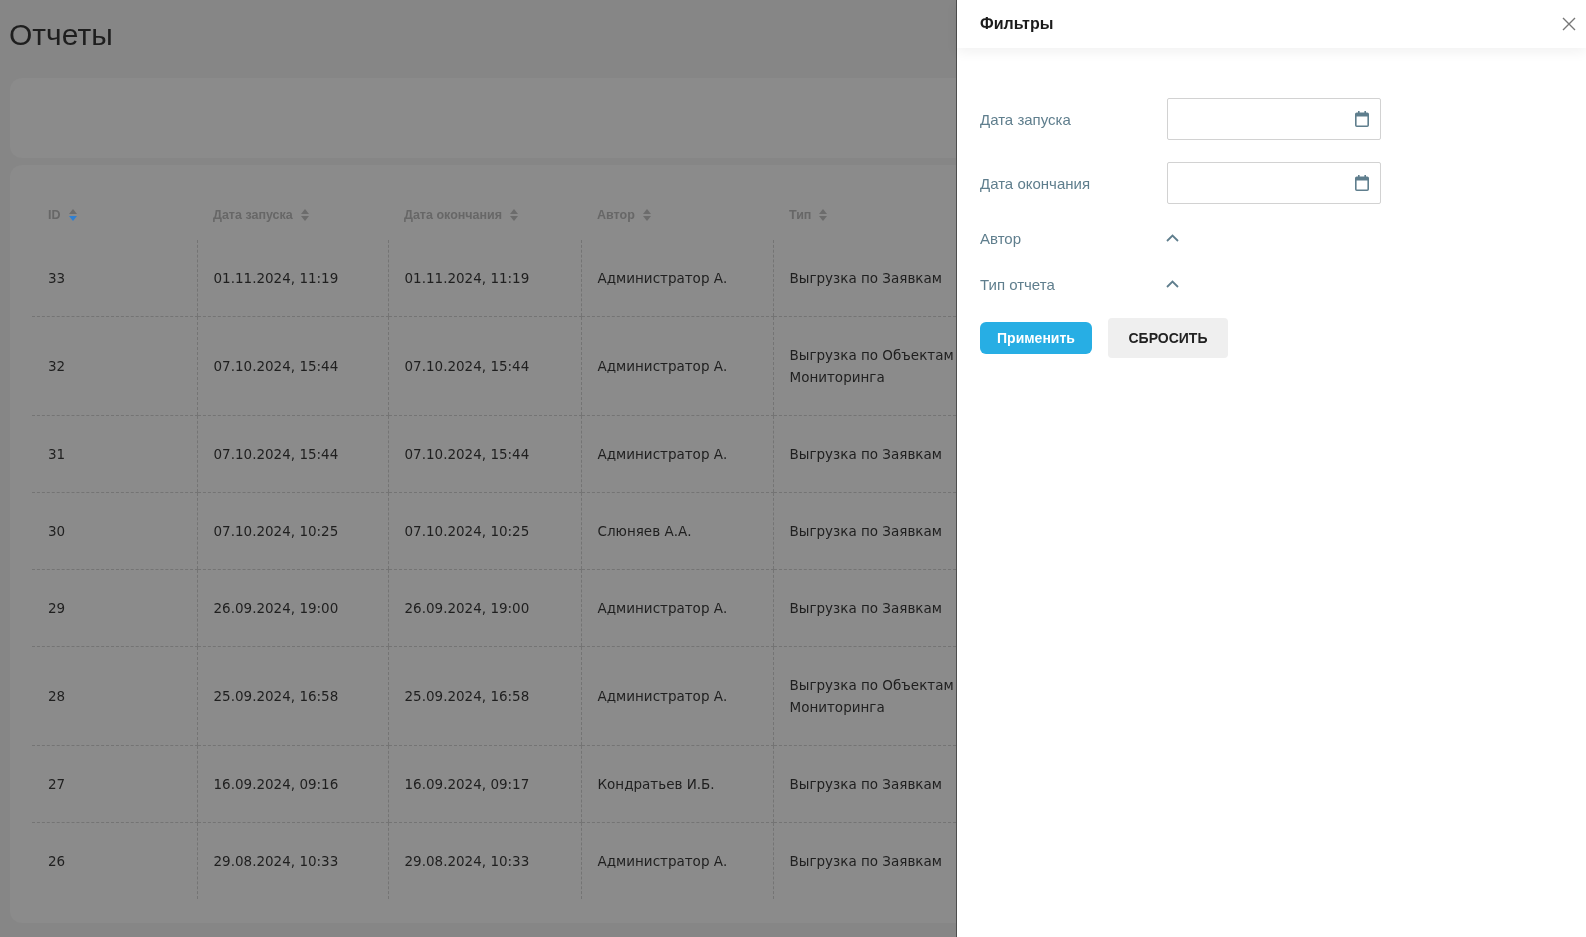 The image size is (1586, 937). Describe the element at coordinates (677, 531) in the screenshot. I see `table-cell: Слюняев А.А.` at that location.